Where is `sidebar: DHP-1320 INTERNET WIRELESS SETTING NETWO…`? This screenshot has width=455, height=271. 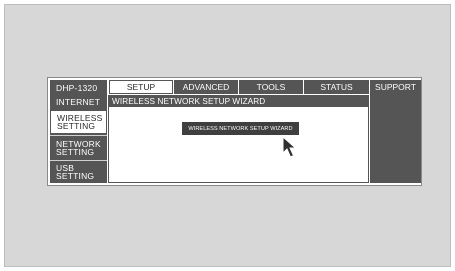 sidebar: DHP-1320 INTERNET WIRELESS SETTING NETWO… is located at coordinates (78, 131).